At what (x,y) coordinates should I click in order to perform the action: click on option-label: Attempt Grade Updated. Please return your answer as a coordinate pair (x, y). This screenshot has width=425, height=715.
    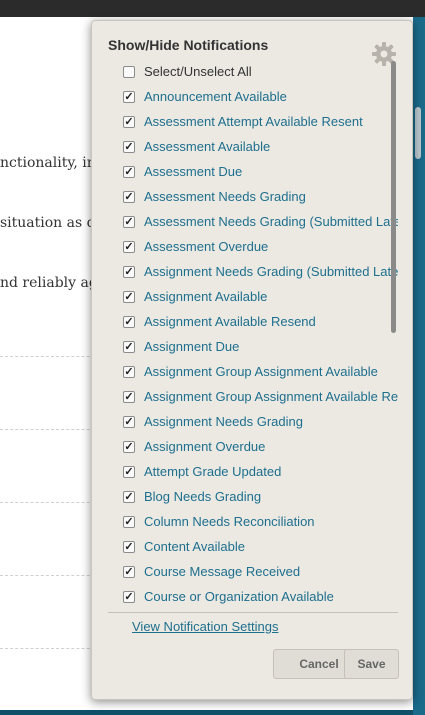
    Looking at the image, I should click on (212, 471).